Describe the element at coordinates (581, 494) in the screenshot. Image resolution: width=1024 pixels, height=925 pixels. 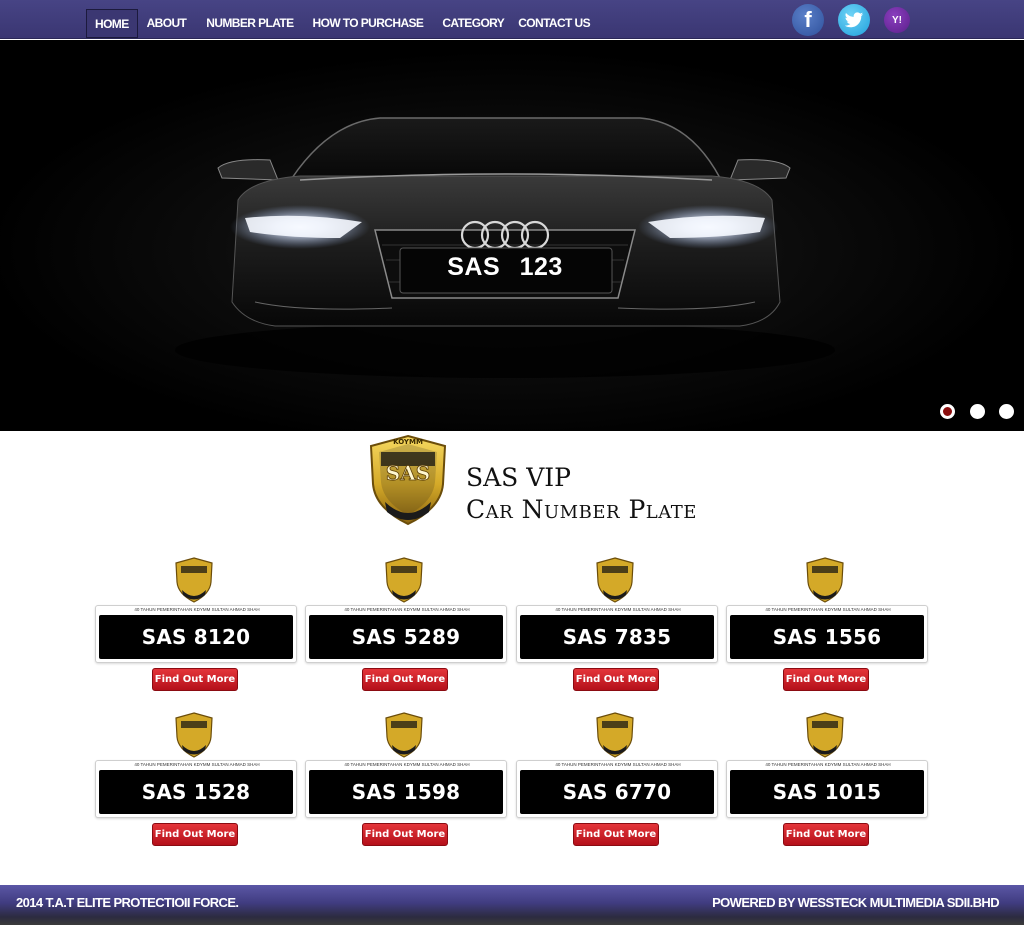
I see `brand-title: SAS VIP Car Number Plate` at that location.